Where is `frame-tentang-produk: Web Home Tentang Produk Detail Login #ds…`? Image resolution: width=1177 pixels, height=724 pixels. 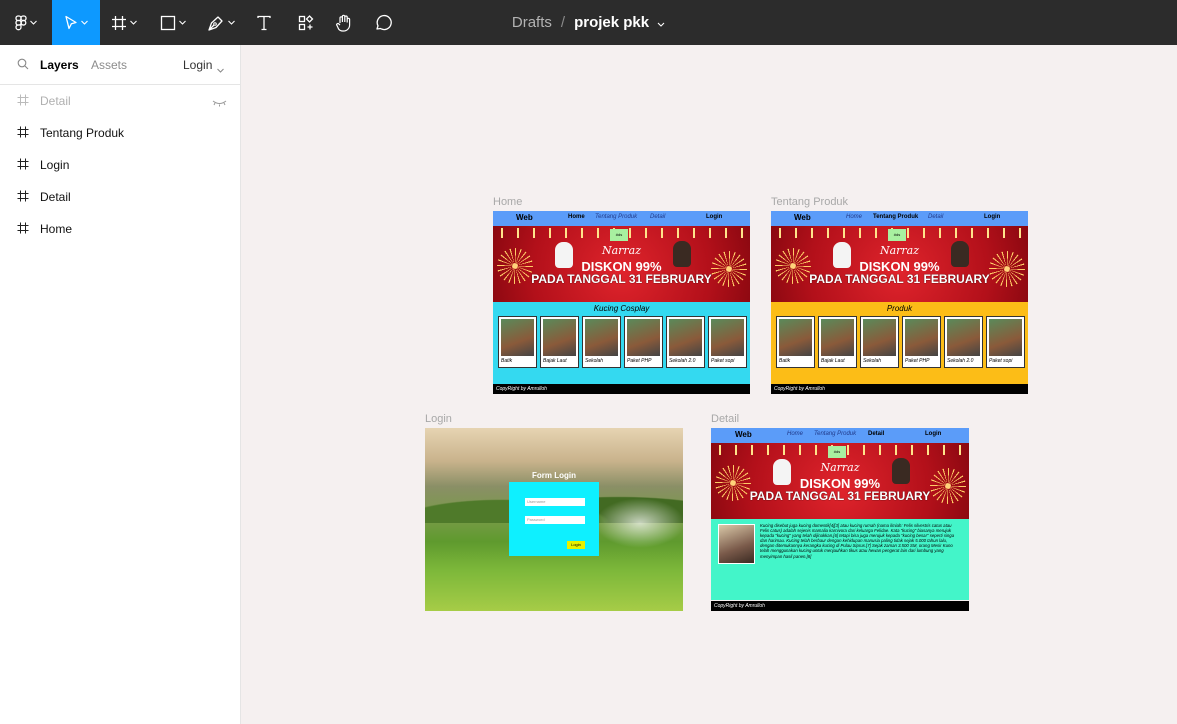 frame-tentang-produk: Web Home Tentang Produk Detail Login #ds… is located at coordinates (899, 302).